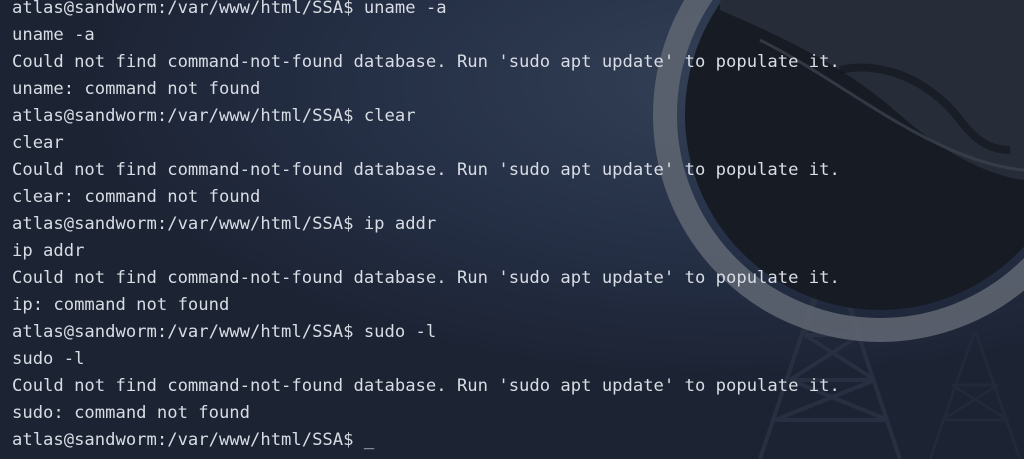 This screenshot has height=459, width=1024. Describe the element at coordinates (121, 305) in the screenshot. I see `terminal-line: ip: command not found` at that location.